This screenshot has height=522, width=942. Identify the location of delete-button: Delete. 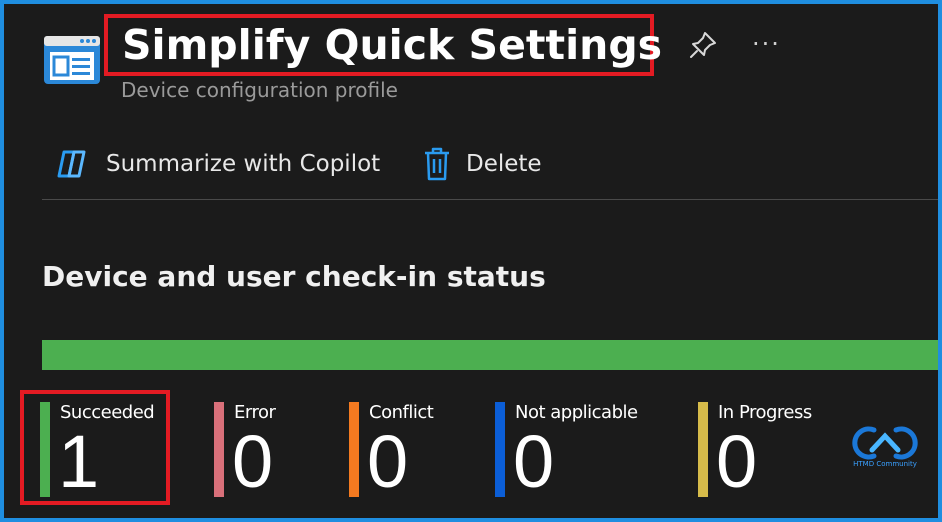
(482, 164).